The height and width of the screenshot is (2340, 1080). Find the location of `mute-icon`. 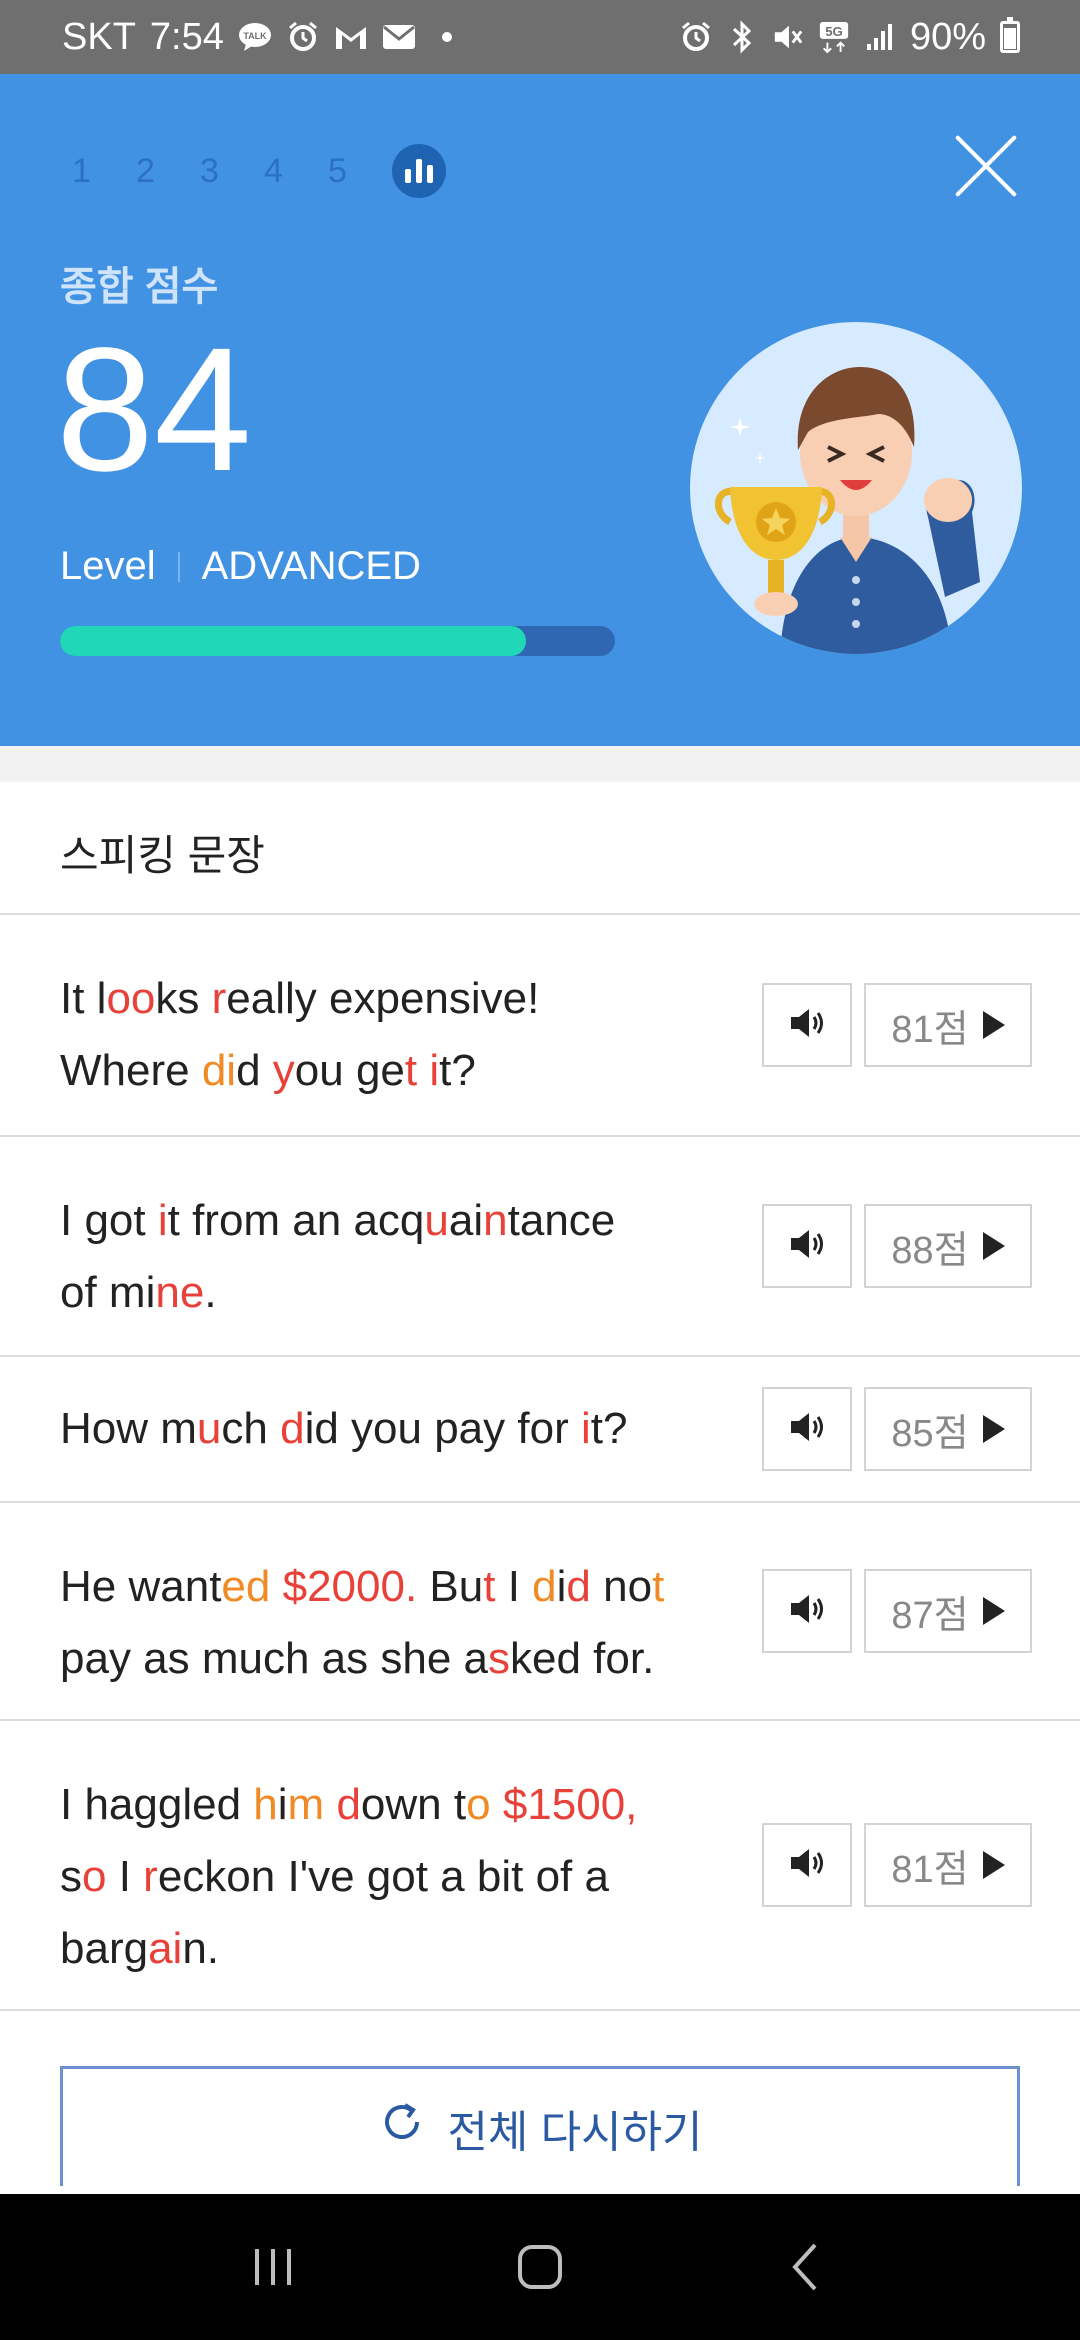

mute-icon is located at coordinates (788, 37).